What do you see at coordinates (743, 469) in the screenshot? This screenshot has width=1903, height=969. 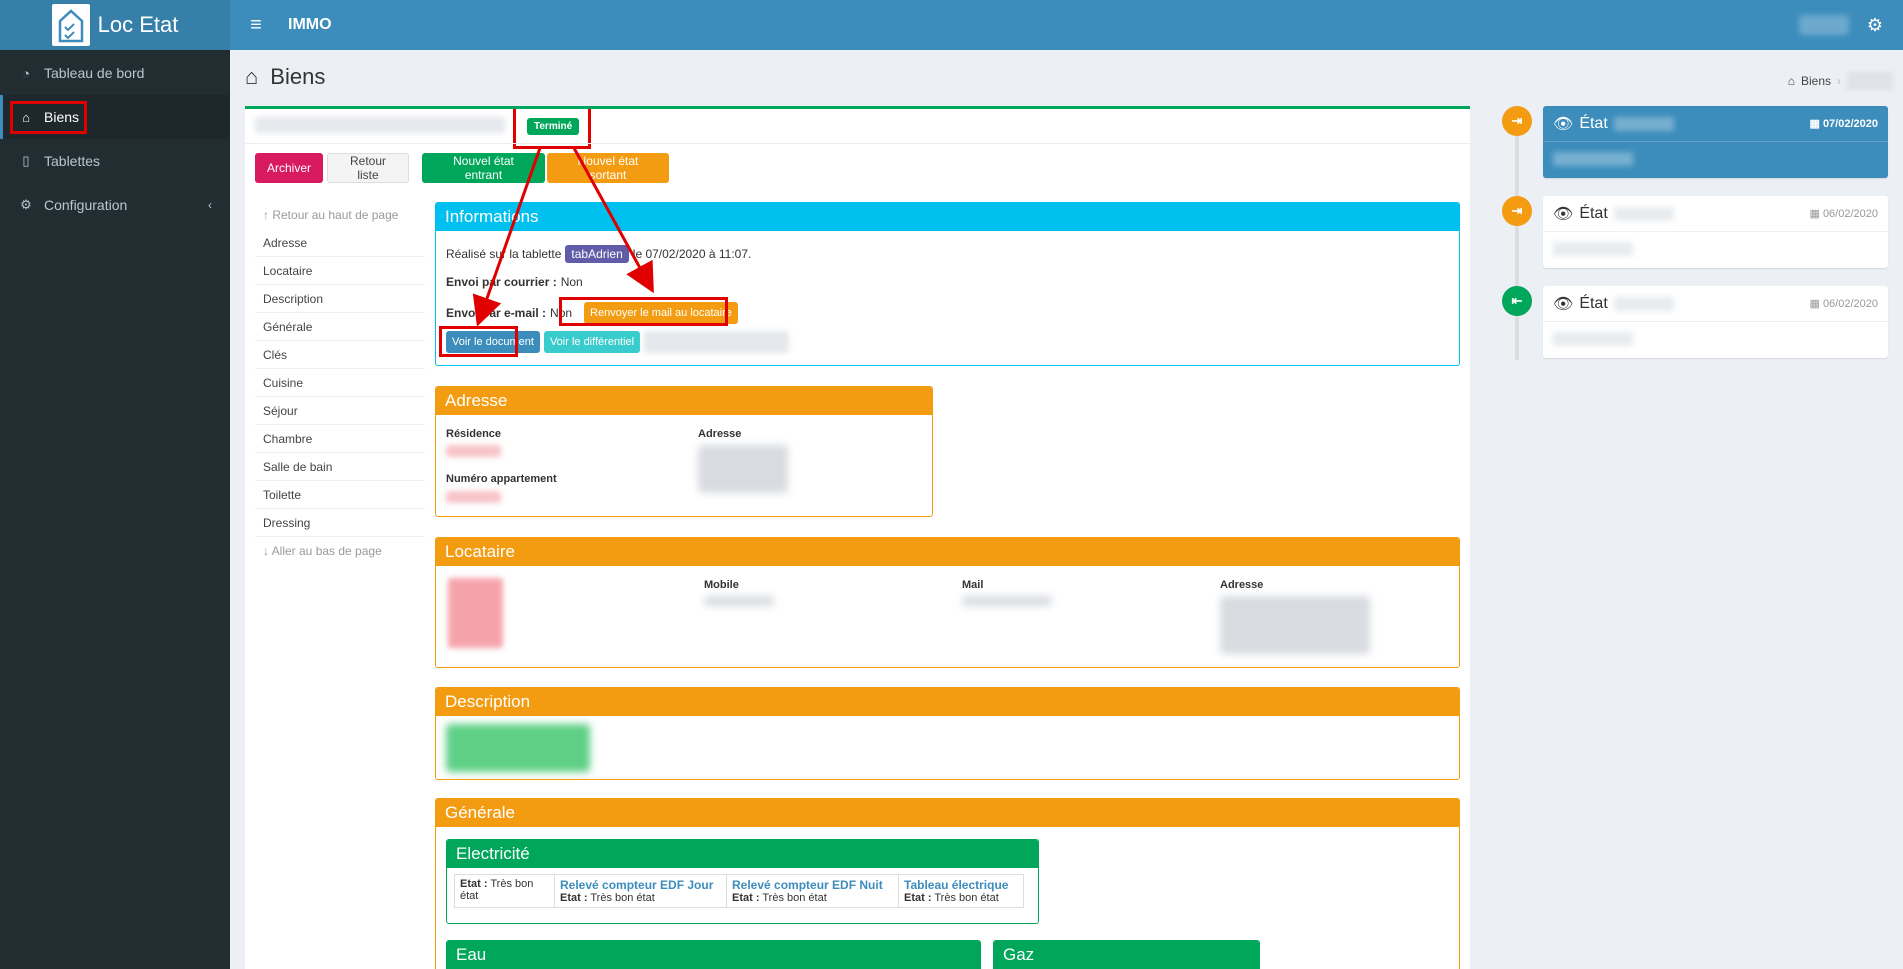 I see `adresse-value` at bounding box center [743, 469].